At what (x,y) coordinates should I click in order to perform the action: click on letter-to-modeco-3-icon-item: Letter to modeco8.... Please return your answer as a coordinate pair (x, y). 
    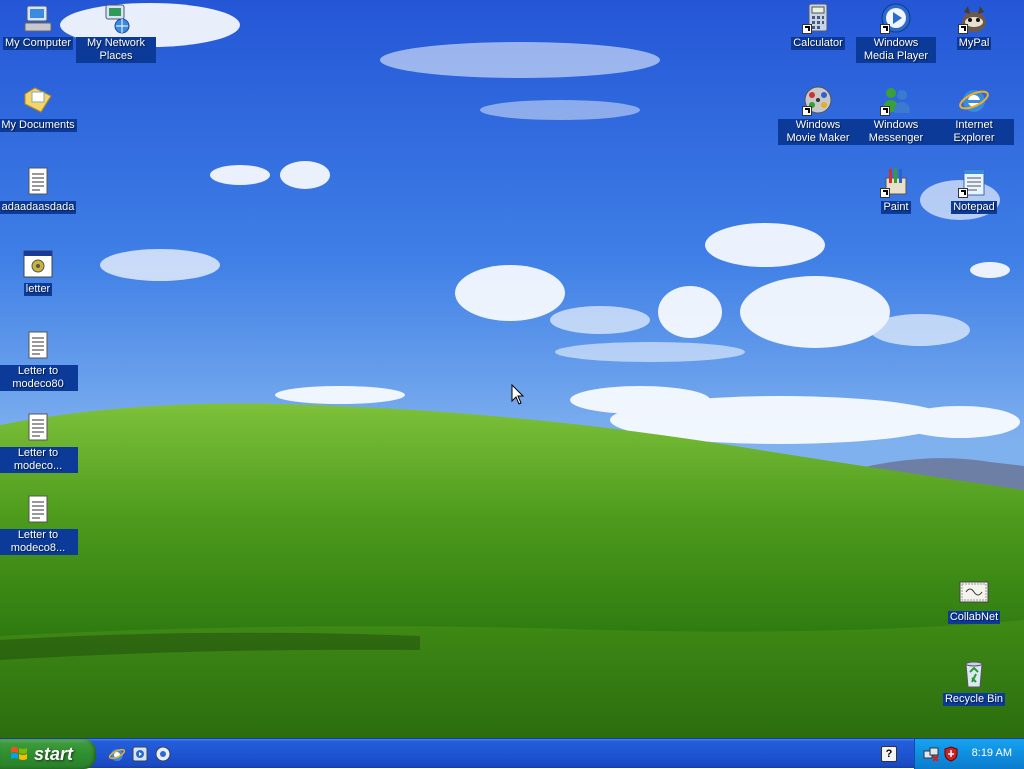
    Looking at the image, I should click on (39, 524).